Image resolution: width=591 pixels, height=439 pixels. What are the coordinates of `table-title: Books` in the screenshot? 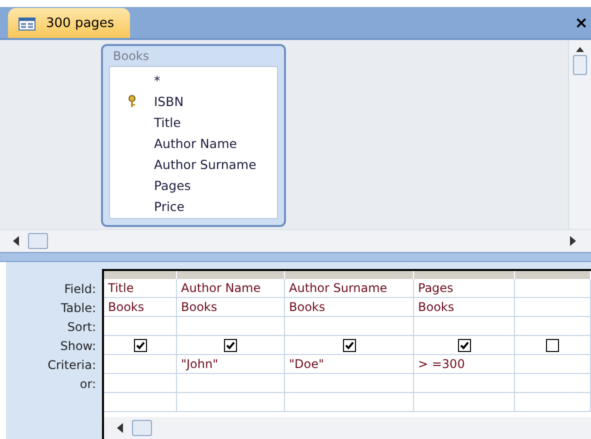 It's located at (131, 56).